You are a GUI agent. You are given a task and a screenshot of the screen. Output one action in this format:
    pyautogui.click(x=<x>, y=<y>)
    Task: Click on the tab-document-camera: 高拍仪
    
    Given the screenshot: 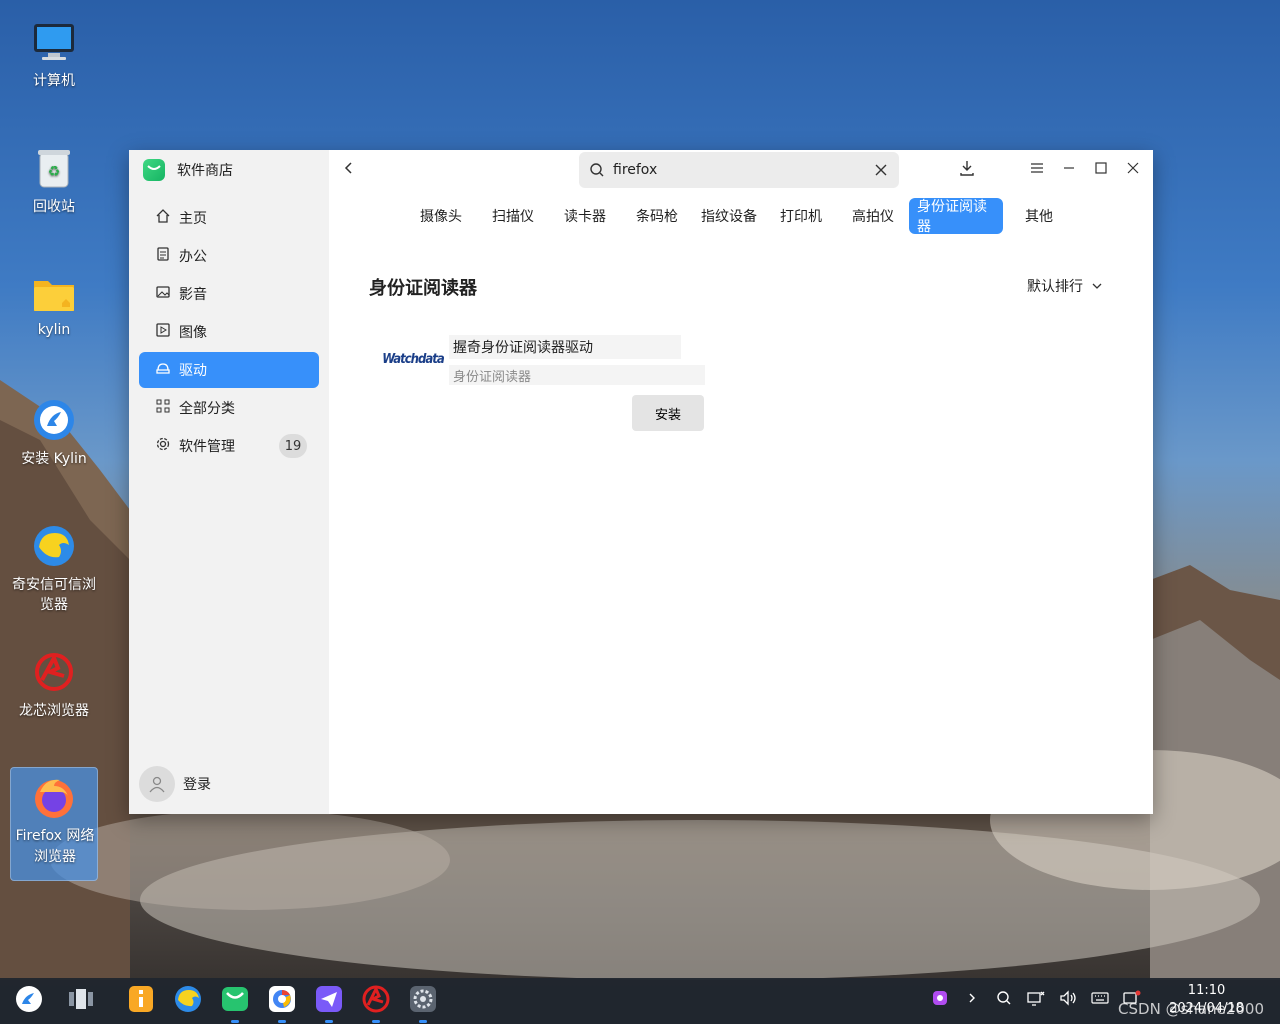 What is the action you would take?
    pyautogui.click(x=873, y=216)
    